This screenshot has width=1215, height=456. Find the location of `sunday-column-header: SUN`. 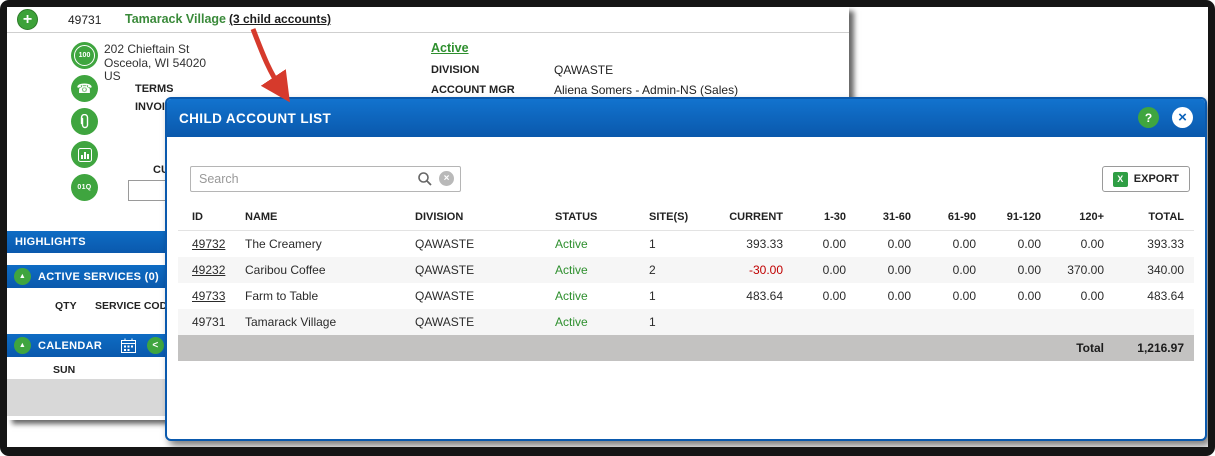

sunday-column-header: SUN is located at coordinates (64, 370).